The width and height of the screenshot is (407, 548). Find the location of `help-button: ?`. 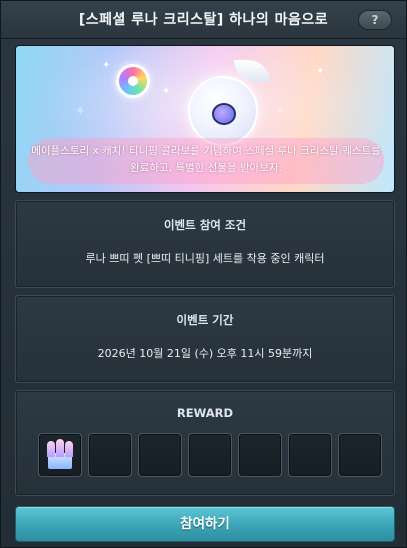

help-button: ? is located at coordinates (375, 20).